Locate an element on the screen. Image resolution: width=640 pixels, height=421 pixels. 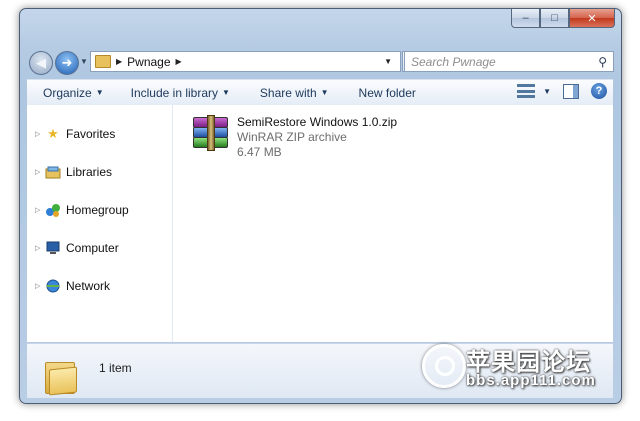
help-icon: ? is located at coordinates (599, 91).